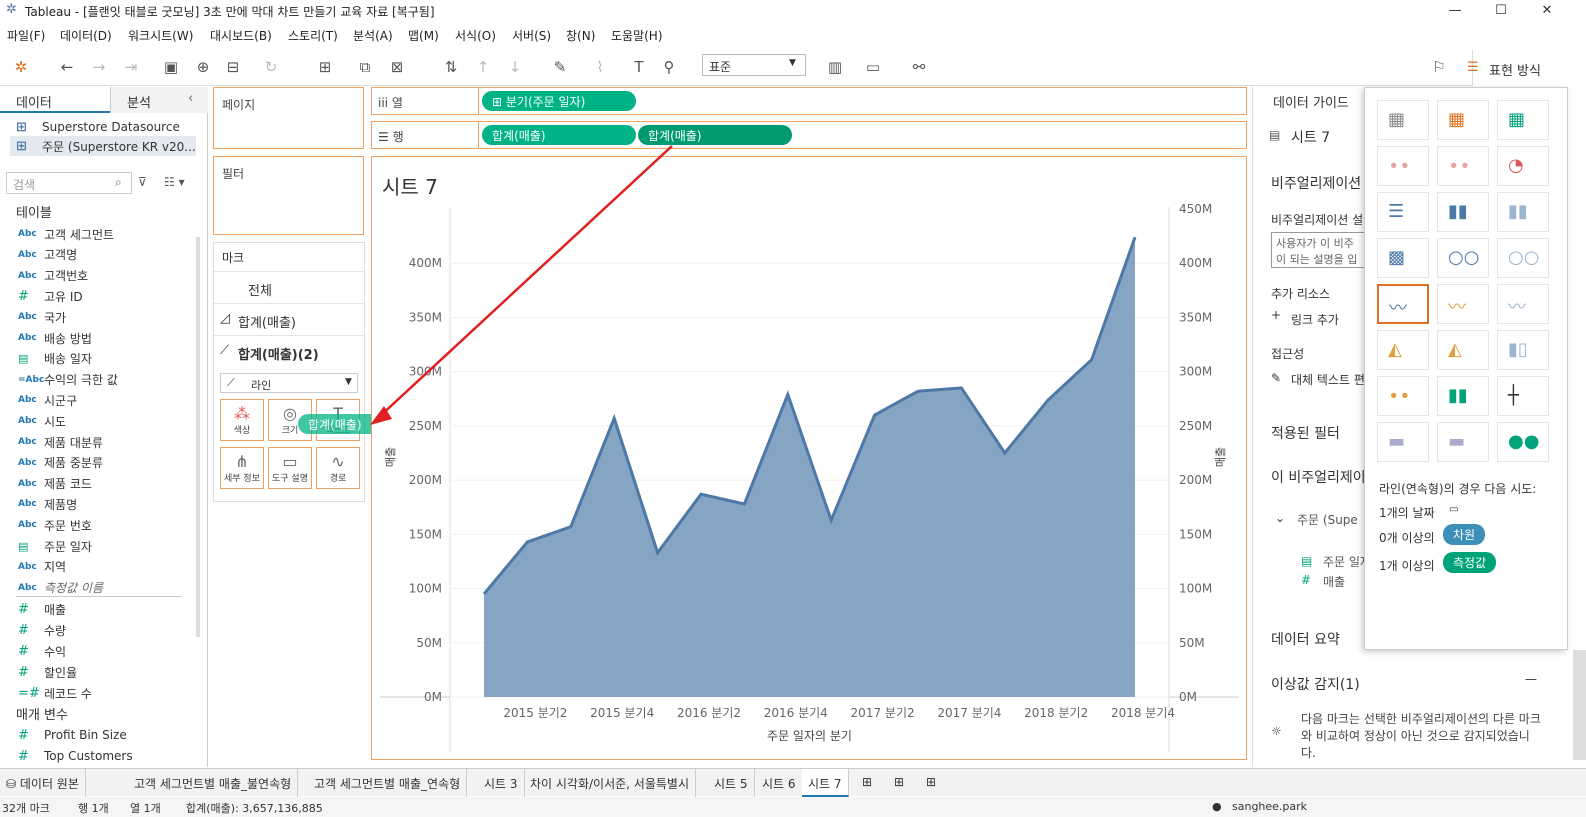 The height and width of the screenshot is (817, 1586). What do you see at coordinates (190, 98) in the screenshot?
I see `collapse-icon: ‹` at bounding box center [190, 98].